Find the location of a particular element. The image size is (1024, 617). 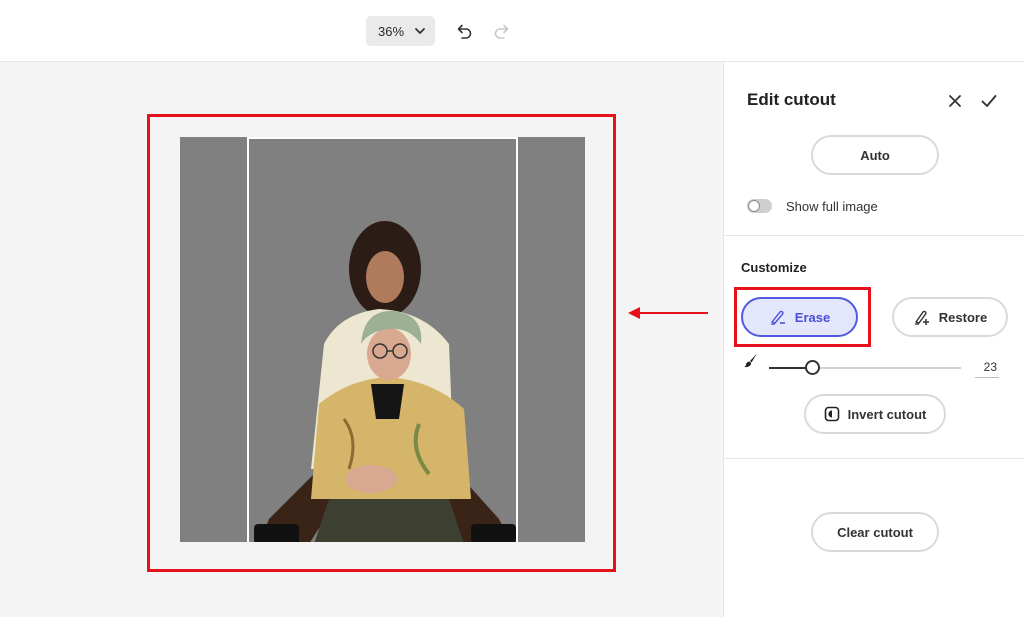

customize-title: Customize is located at coordinates (774, 267).